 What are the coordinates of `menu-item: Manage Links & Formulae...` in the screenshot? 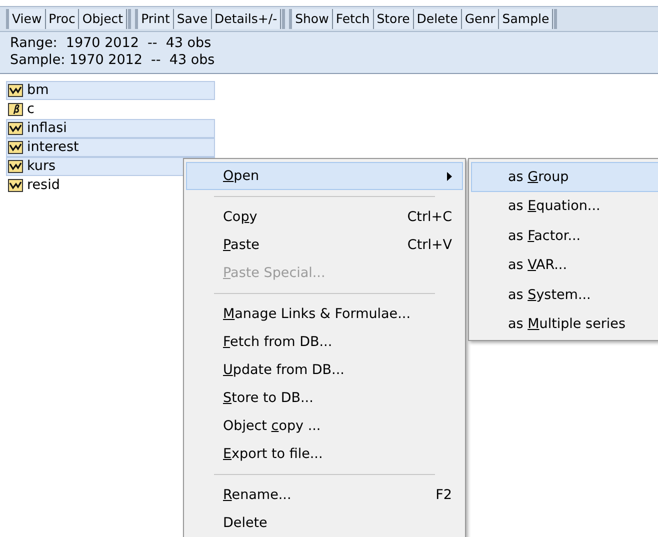 It's located at (324, 314).